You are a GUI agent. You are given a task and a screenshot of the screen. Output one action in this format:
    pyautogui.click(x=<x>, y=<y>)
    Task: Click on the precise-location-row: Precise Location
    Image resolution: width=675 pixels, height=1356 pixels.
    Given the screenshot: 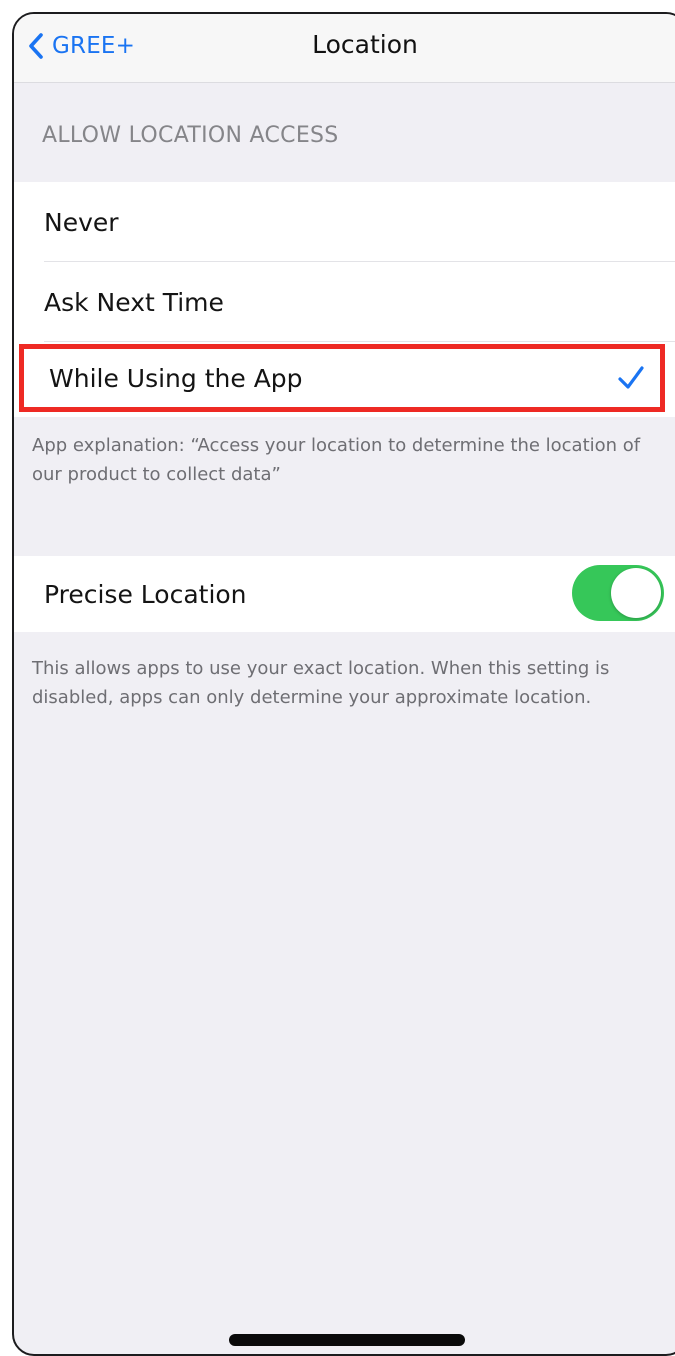 What is the action you would take?
    pyautogui.click(x=344, y=594)
    